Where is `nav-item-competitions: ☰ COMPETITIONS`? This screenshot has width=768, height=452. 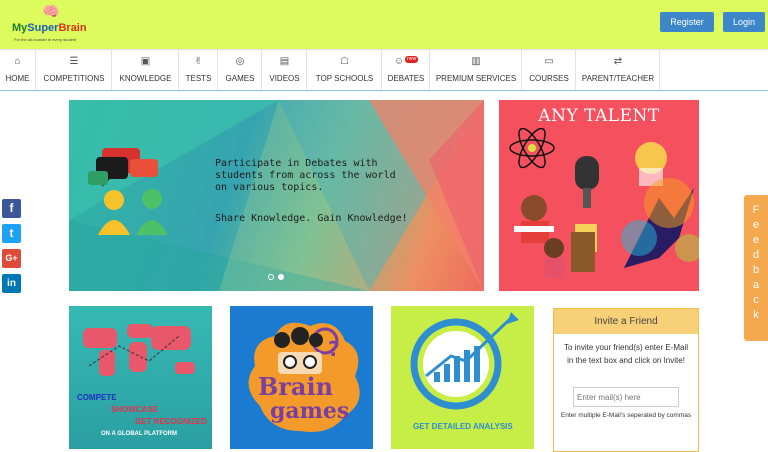 nav-item-competitions: ☰ COMPETITIONS is located at coordinates (74, 70).